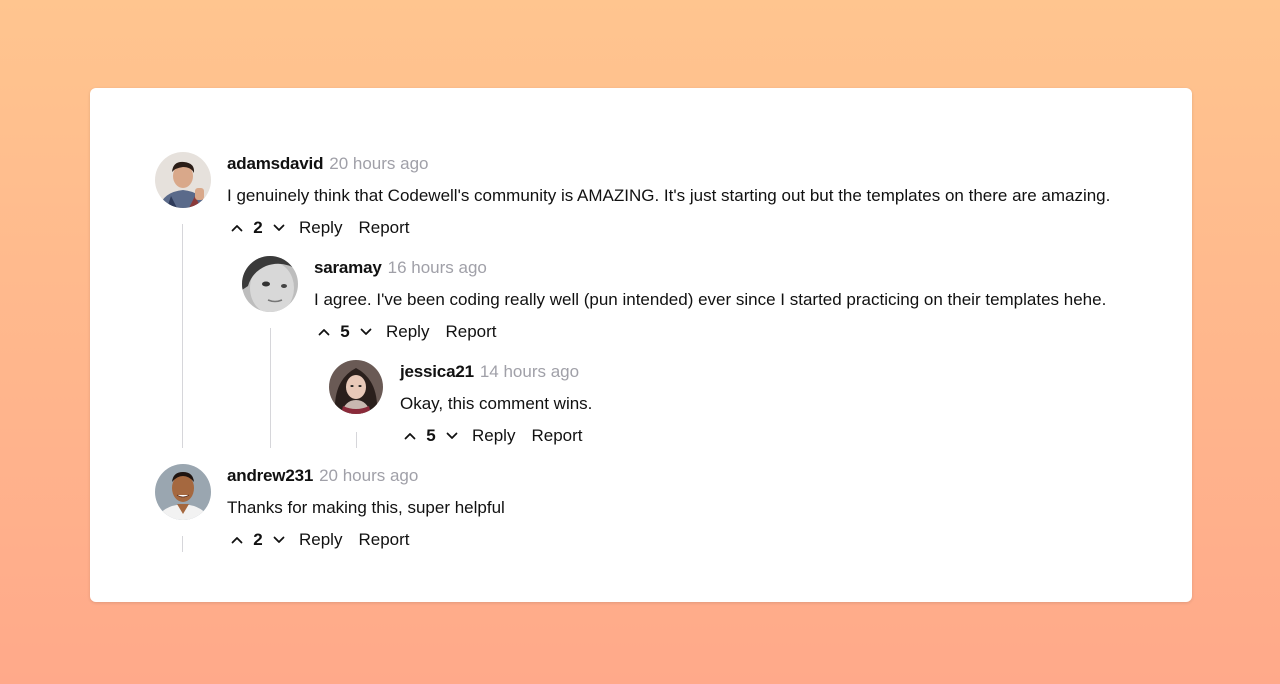 This screenshot has width=1280, height=684. Describe the element at coordinates (270, 475) in the screenshot. I see `username: andrew231` at that location.